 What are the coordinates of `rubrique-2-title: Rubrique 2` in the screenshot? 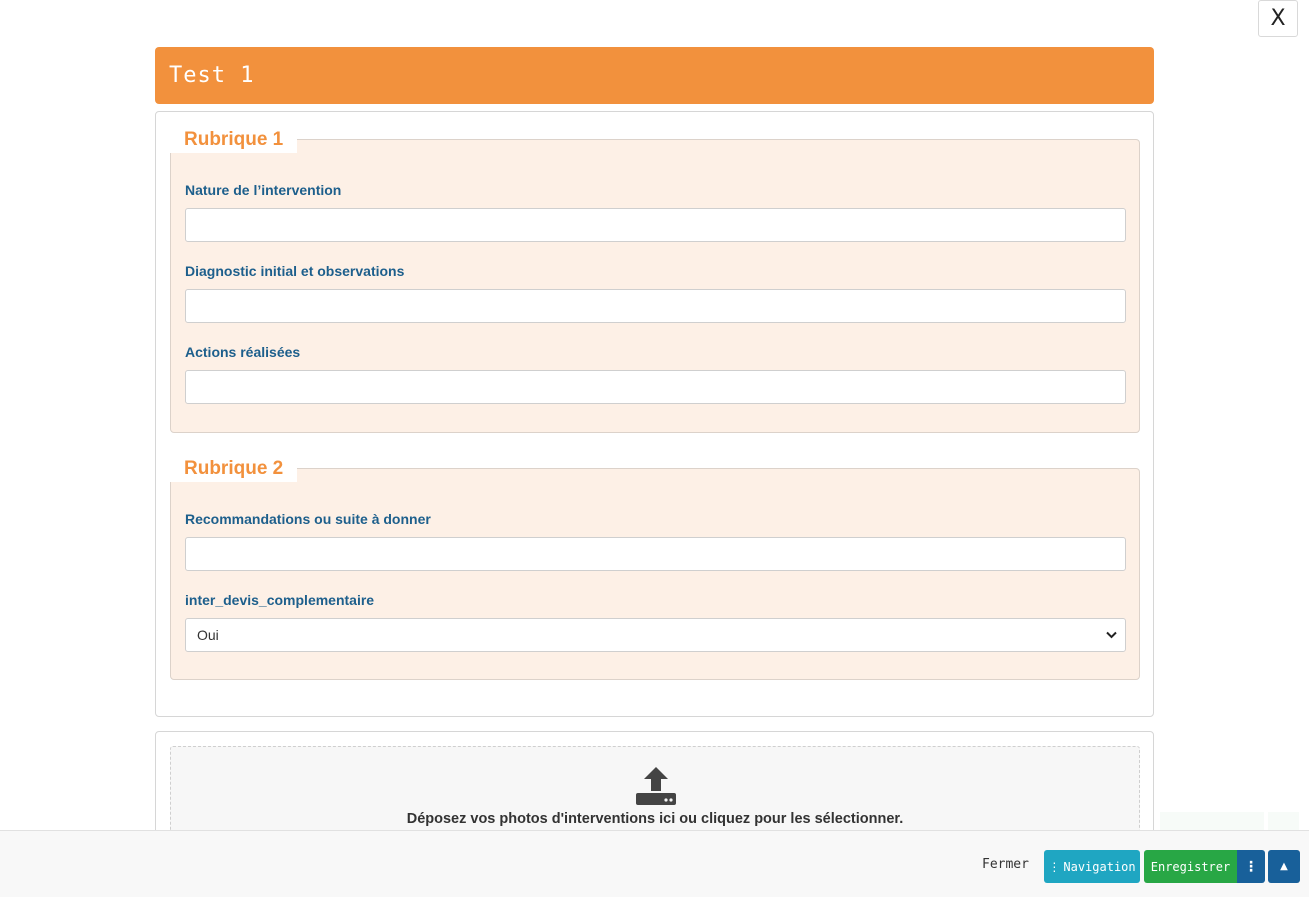 It's located at (234, 468).